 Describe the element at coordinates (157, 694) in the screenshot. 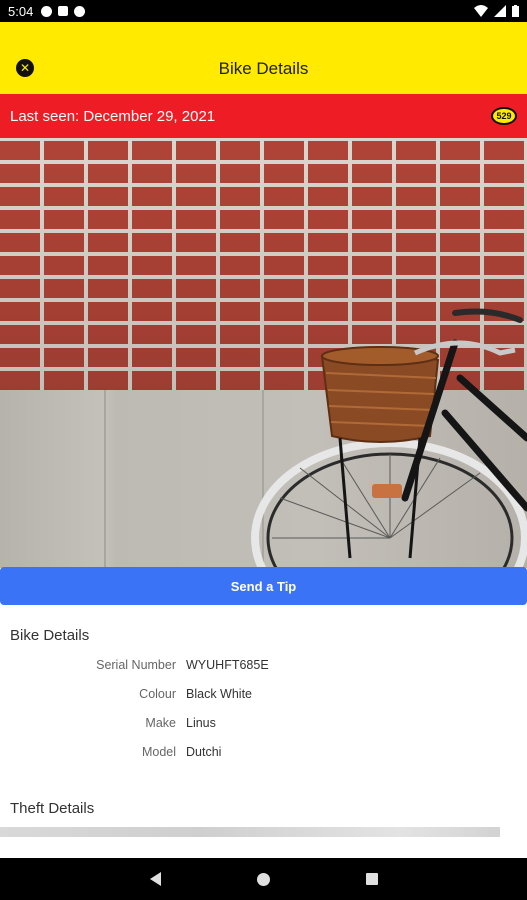

I see `colour-label: Colour` at that location.